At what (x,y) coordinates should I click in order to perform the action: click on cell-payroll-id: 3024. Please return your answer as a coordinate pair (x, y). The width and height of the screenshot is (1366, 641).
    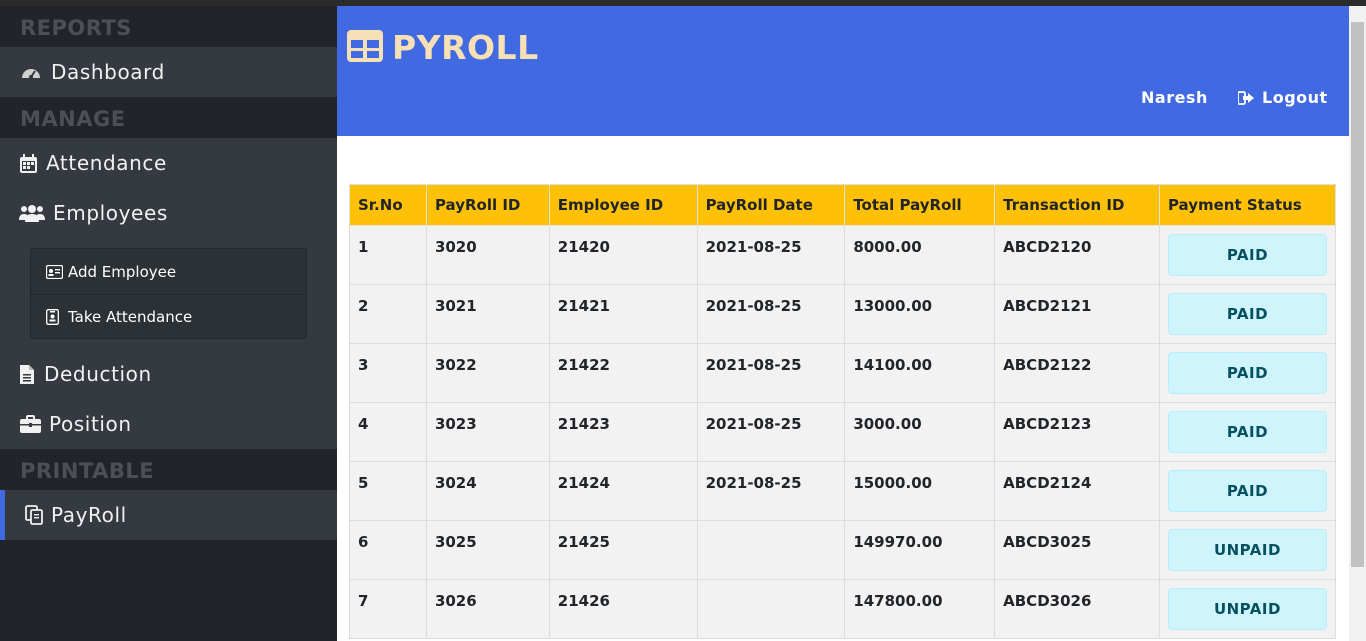
    Looking at the image, I should click on (487, 491).